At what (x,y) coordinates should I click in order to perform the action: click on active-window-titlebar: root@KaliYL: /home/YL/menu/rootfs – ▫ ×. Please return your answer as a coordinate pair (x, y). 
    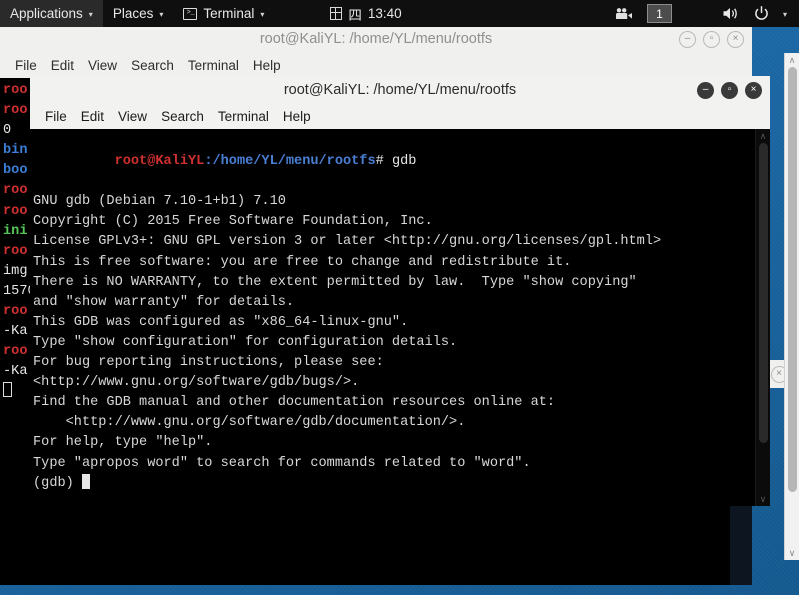
    Looking at the image, I should click on (400, 90).